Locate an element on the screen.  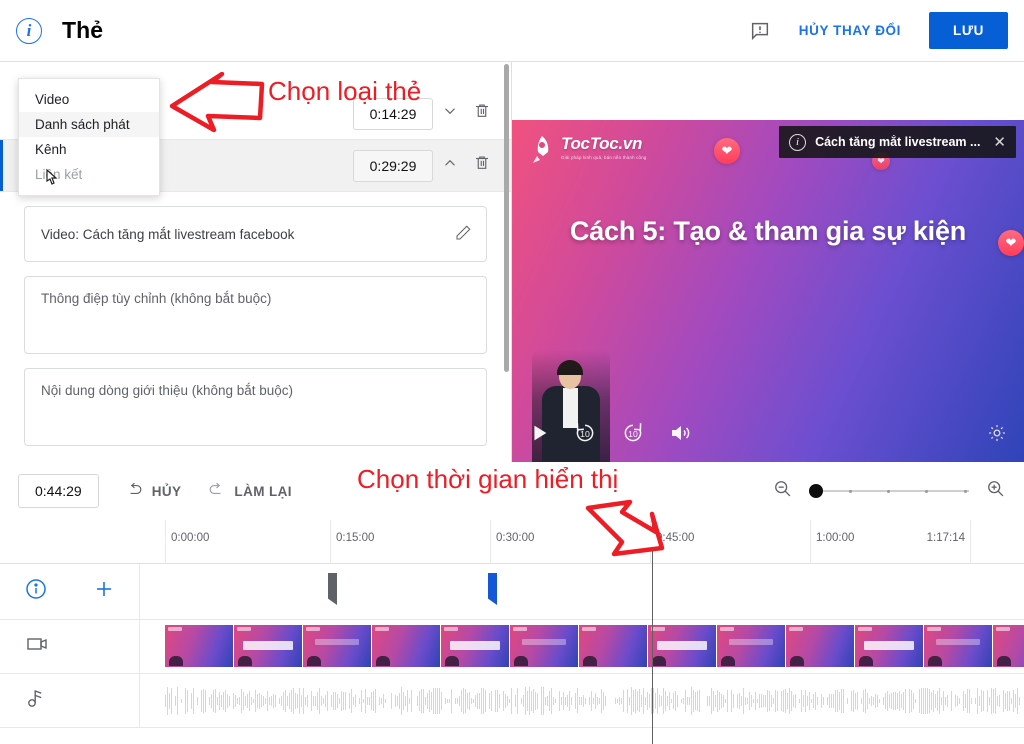
dropdown-item-video: Video is located at coordinates (89, 99).